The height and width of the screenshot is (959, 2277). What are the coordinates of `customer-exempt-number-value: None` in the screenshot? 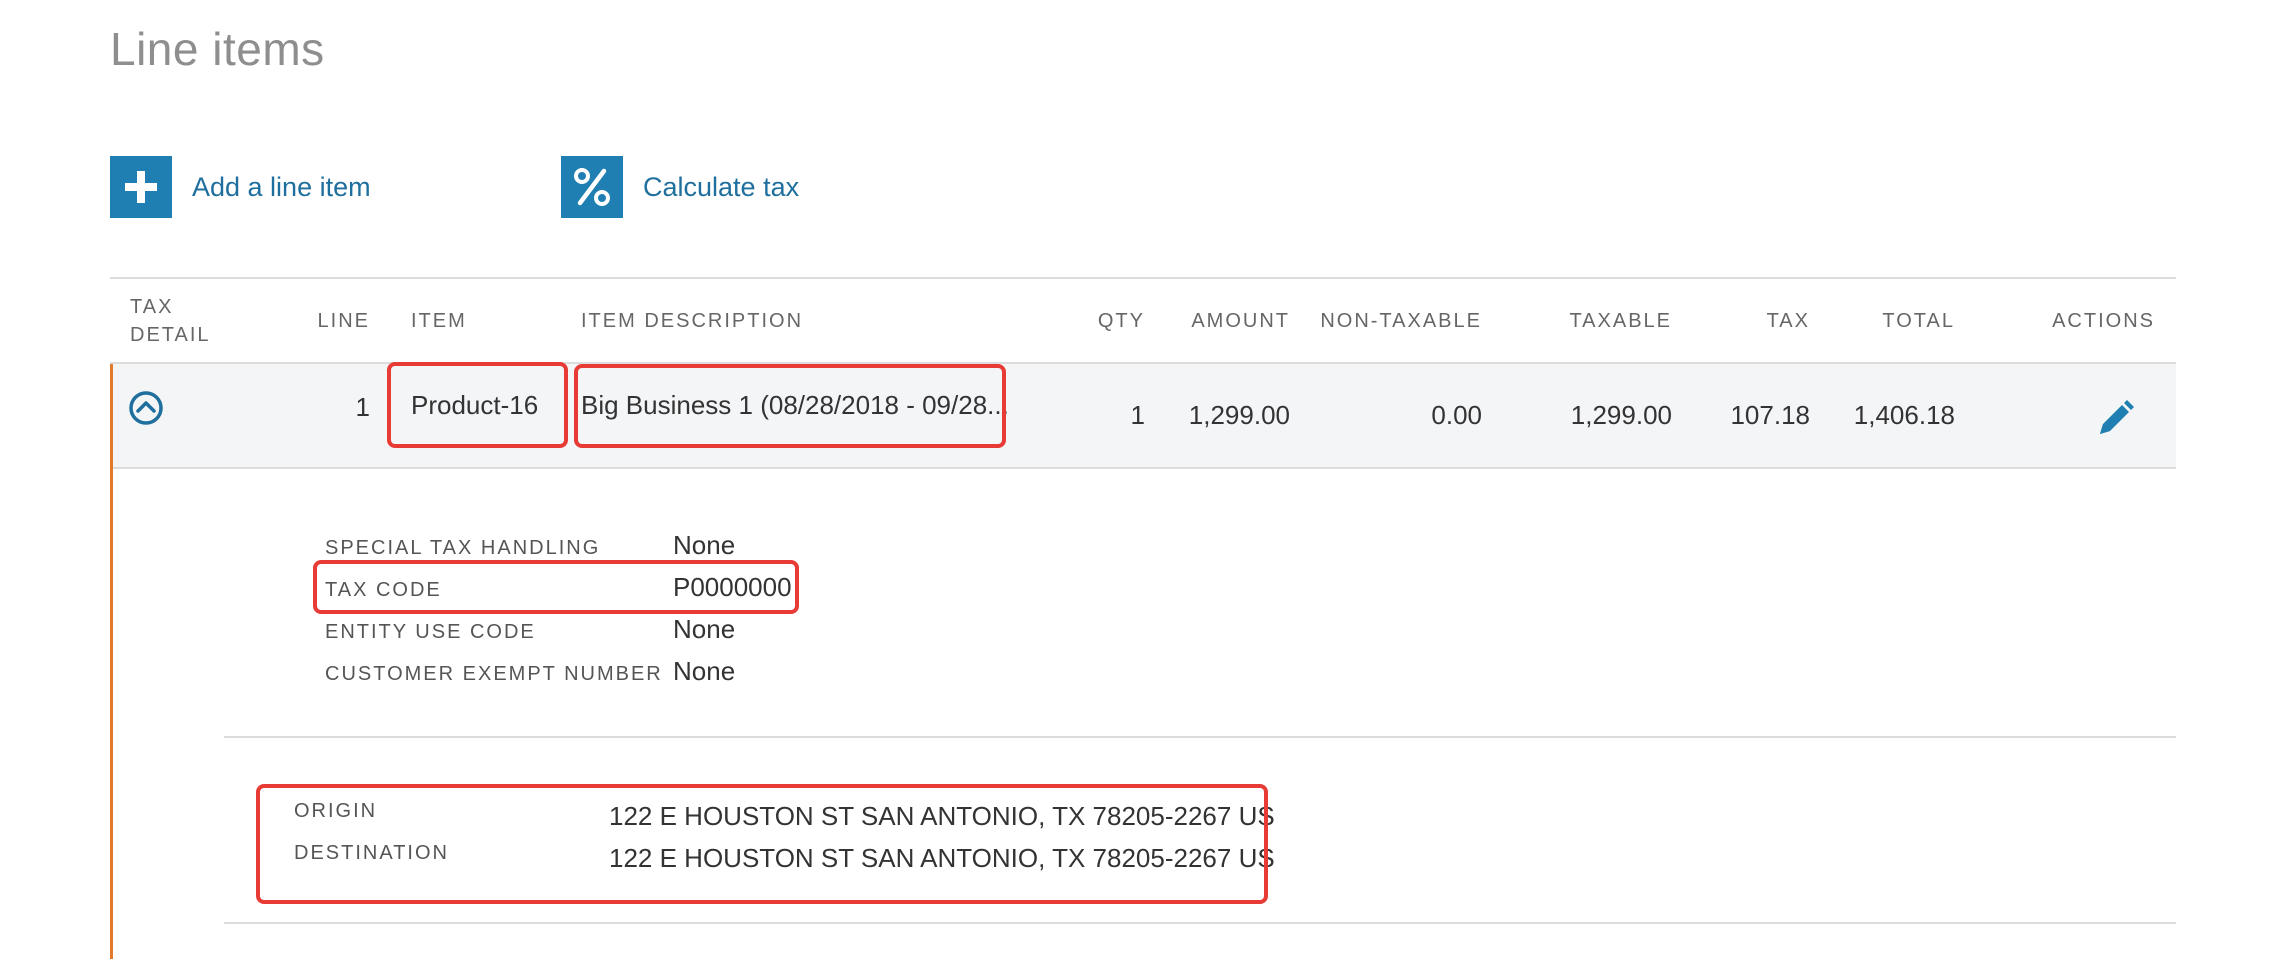 It's located at (704, 671).